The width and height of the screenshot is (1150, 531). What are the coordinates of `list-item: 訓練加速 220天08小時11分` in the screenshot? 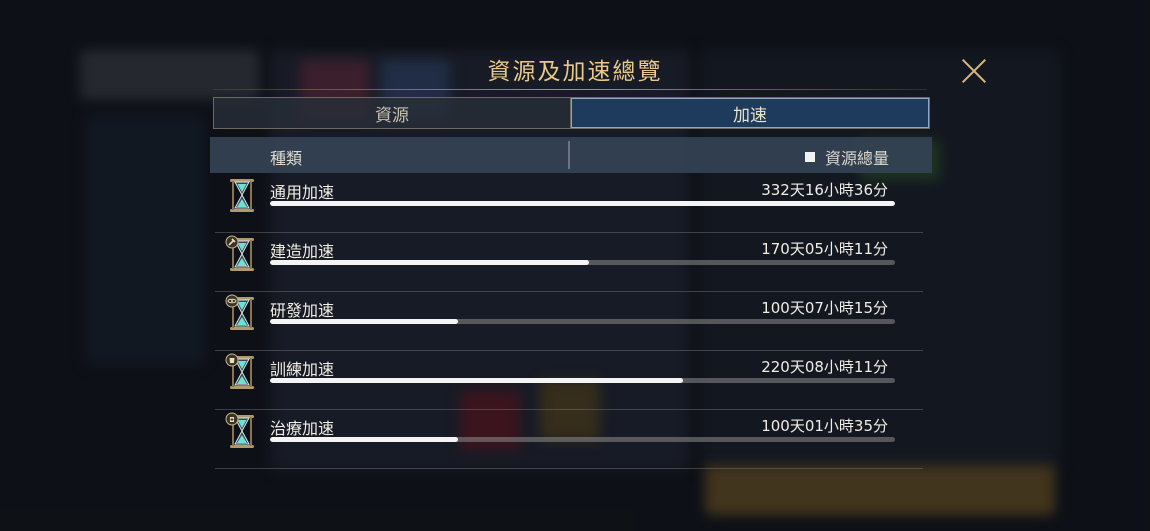 It's located at (569, 380).